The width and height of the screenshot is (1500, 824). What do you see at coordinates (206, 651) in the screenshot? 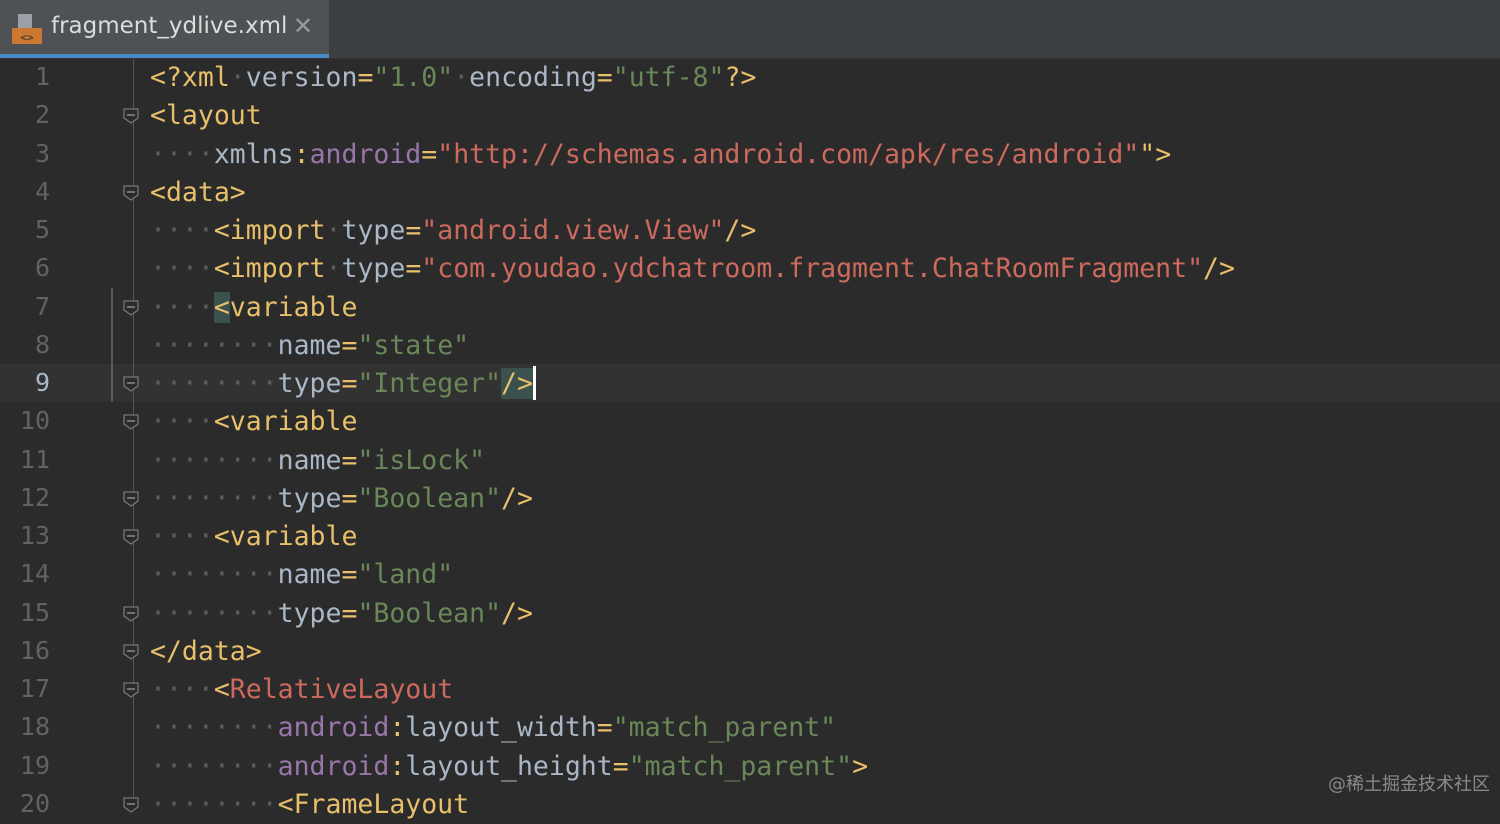
I see `code-token: </data>` at bounding box center [206, 651].